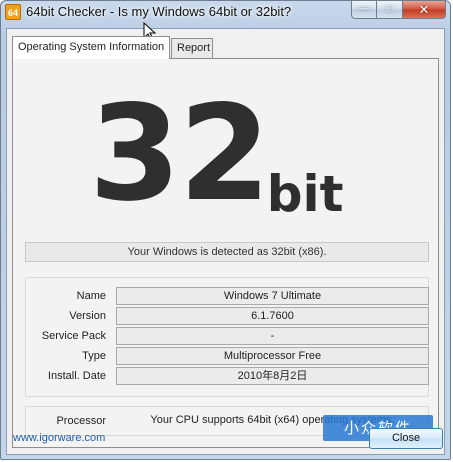 This screenshot has height=462, width=453. I want to click on minimize-button: —, so click(364, 10).